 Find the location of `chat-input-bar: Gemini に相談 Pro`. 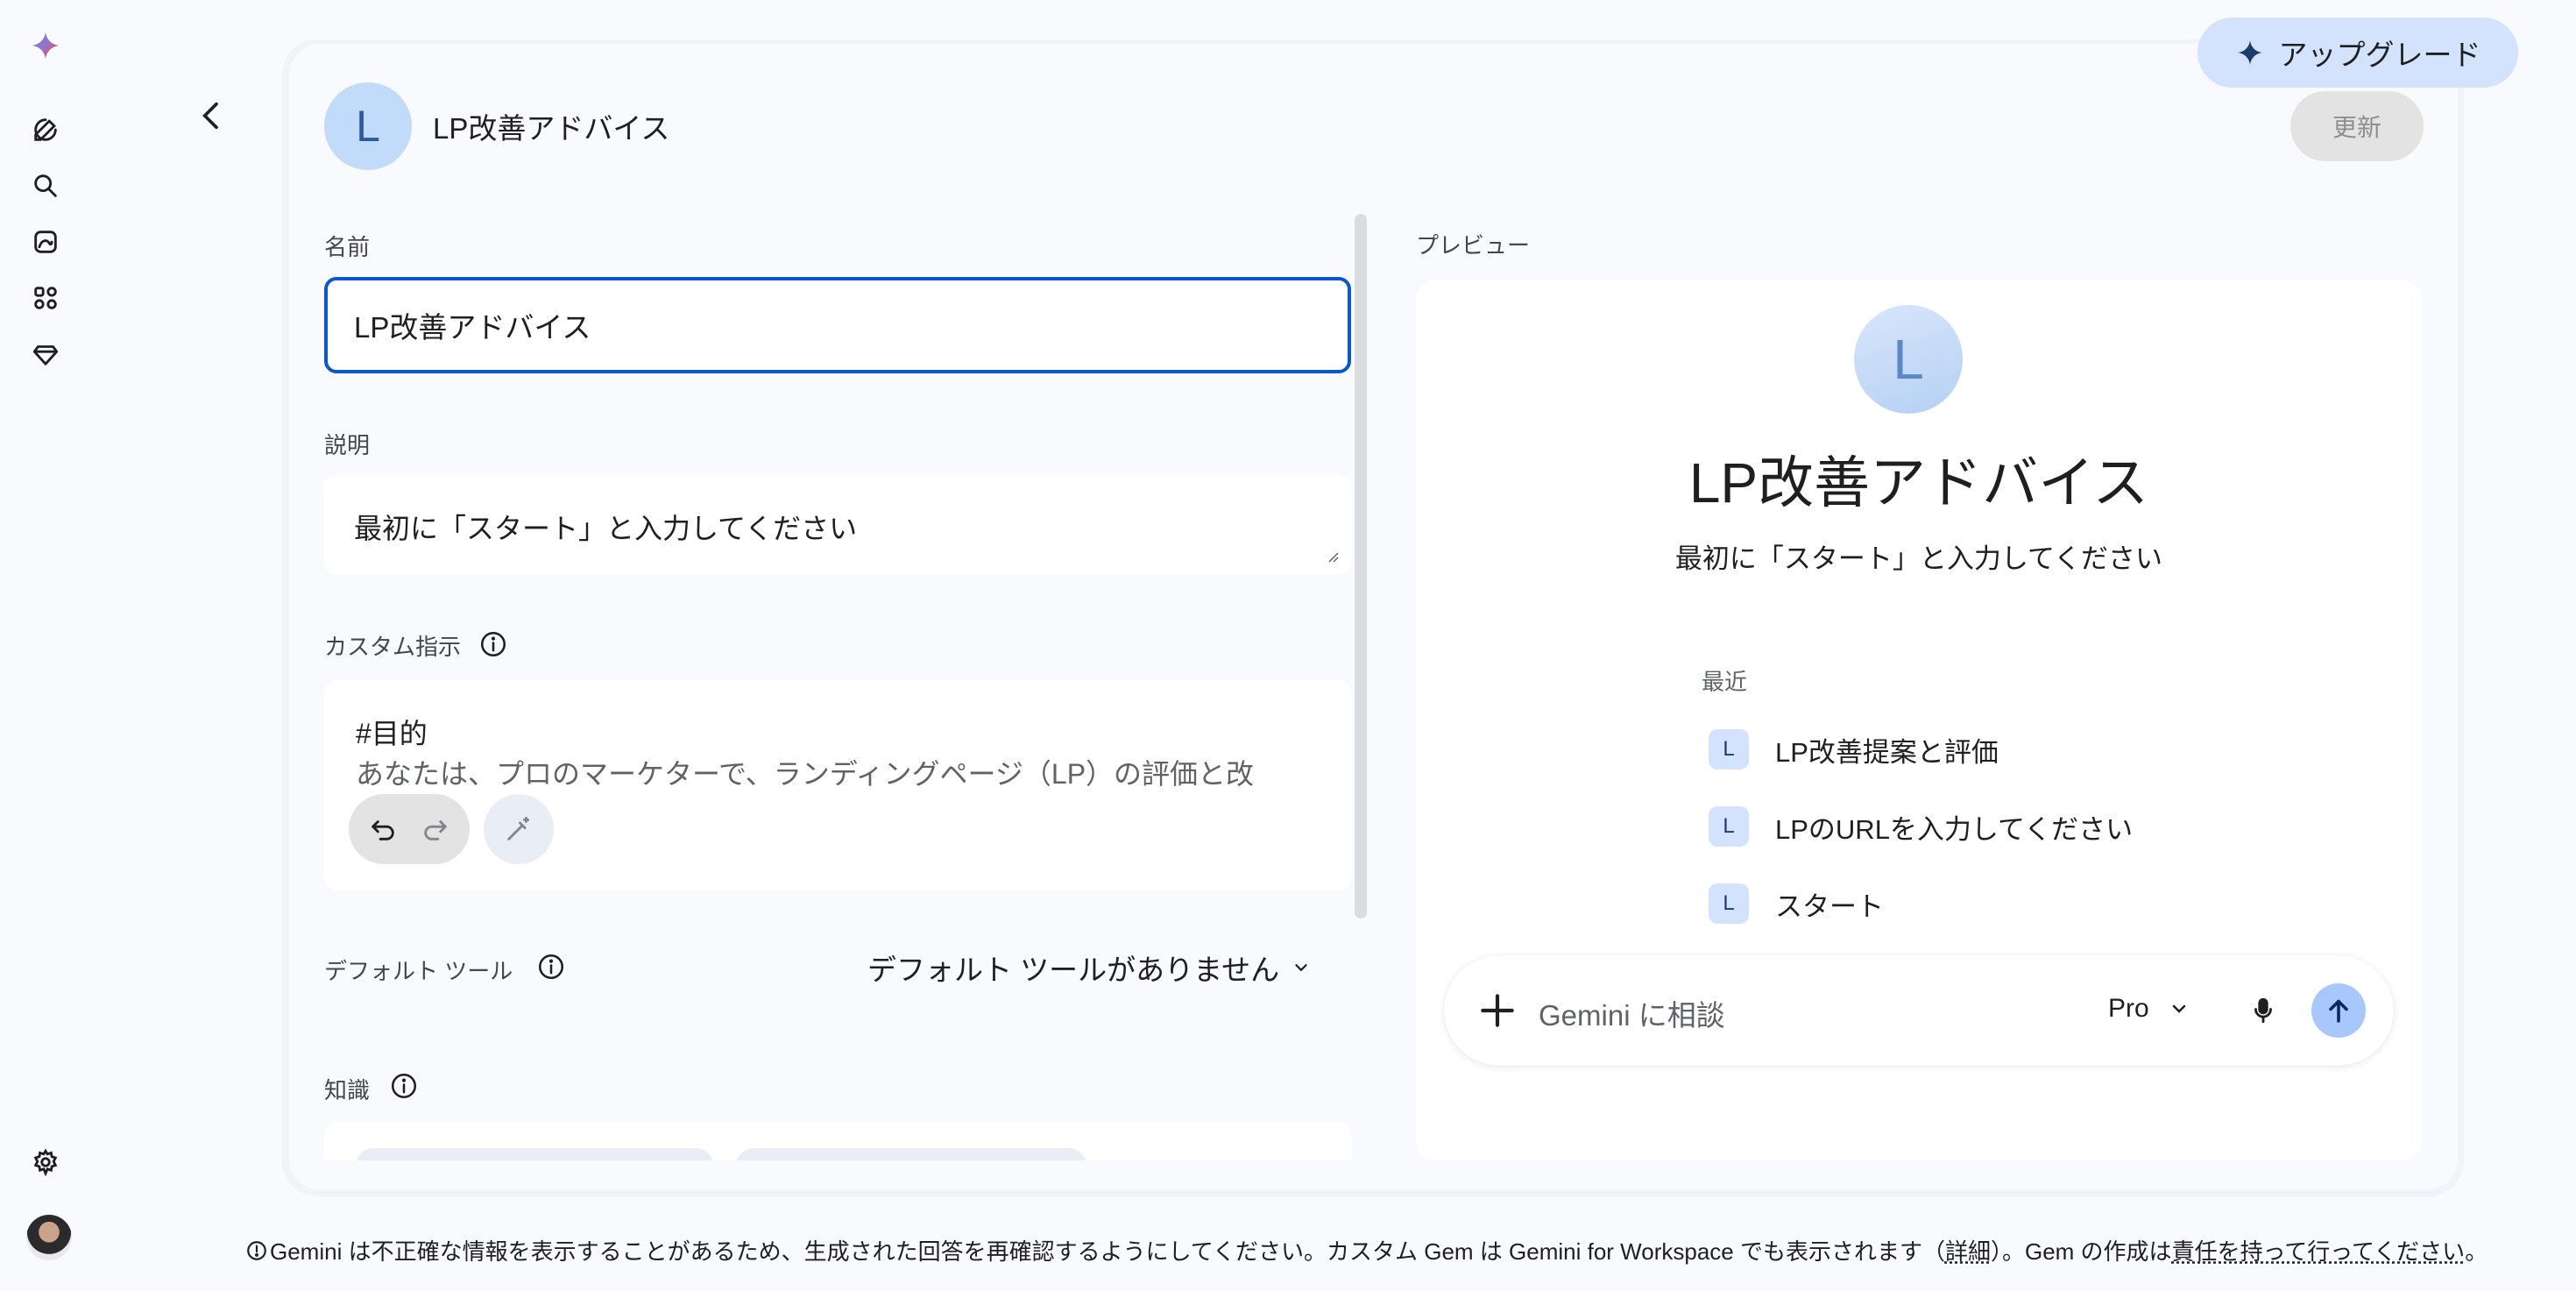

chat-input-bar: Gemini に相談 Pro is located at coordinates (1919, 1010).